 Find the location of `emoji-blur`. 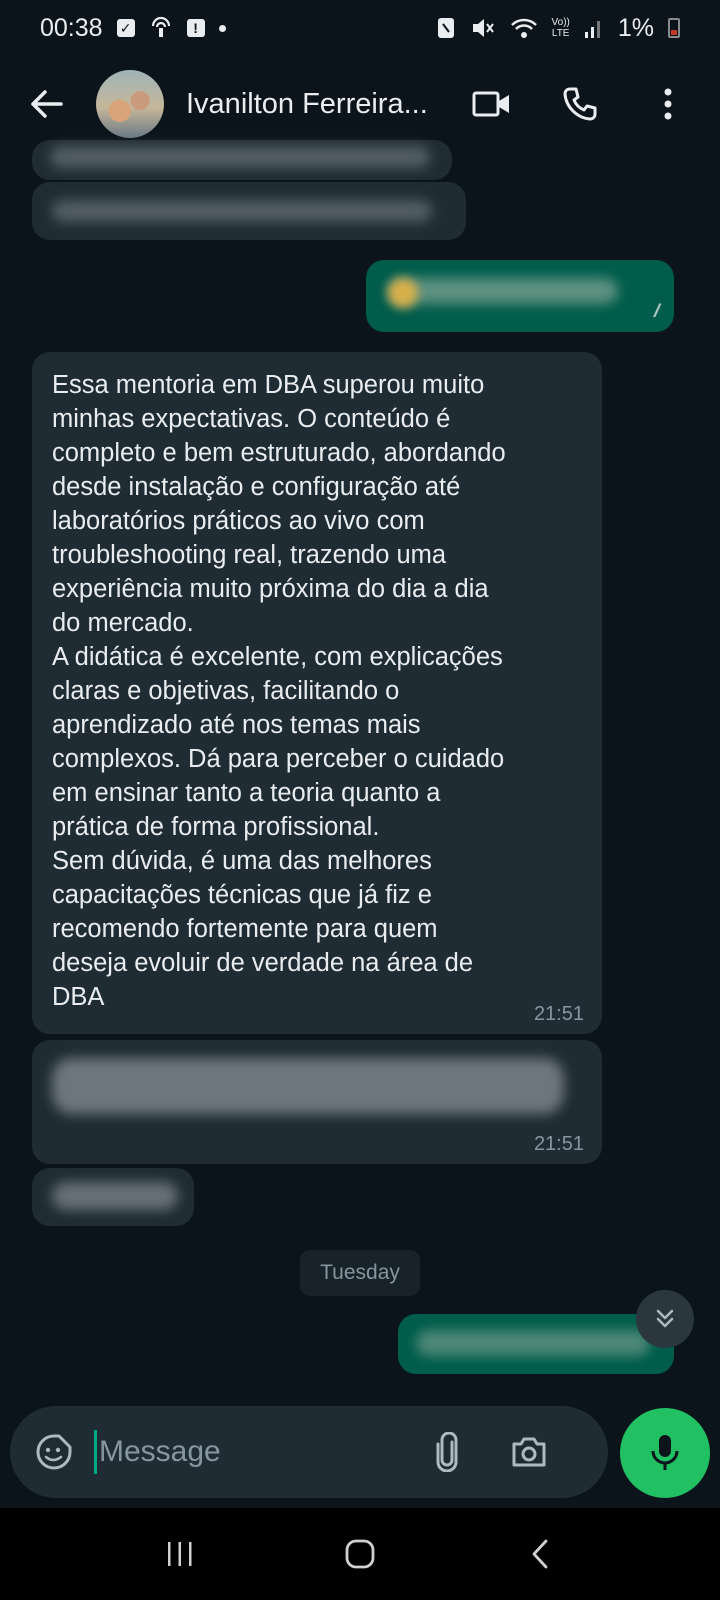

emoji-blur is located at coordinates (403, 293).